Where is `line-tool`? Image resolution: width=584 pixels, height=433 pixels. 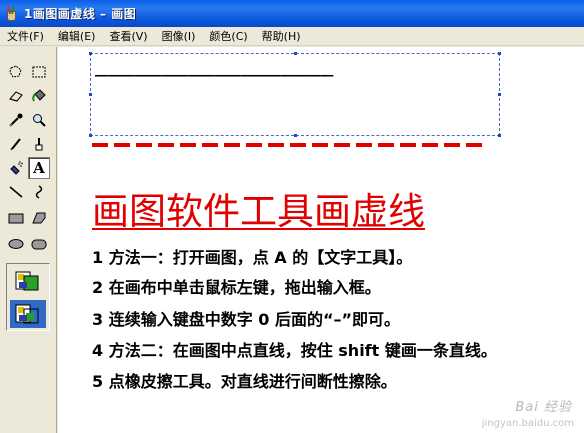
line-tool is located at coordinates (16, 192).